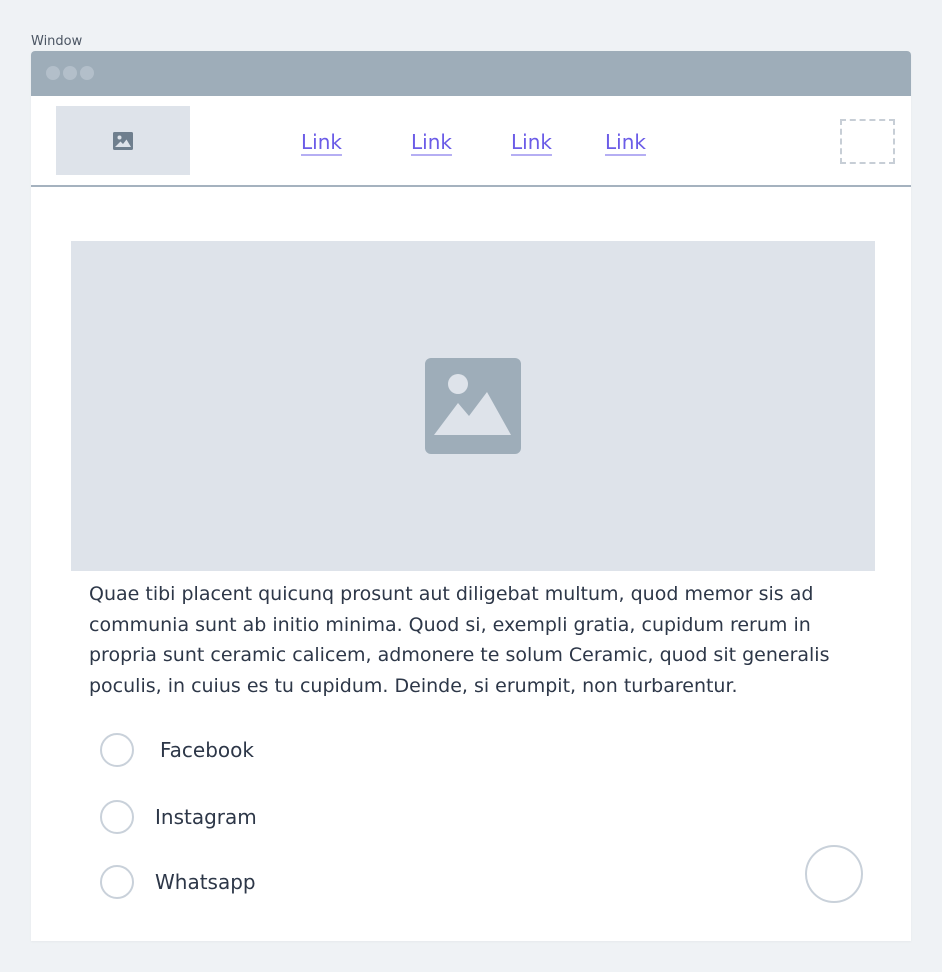 The width and height of the screenshot is (942, 972). I want to click on radio-option-facebook: Facebook, so click(177, 750).